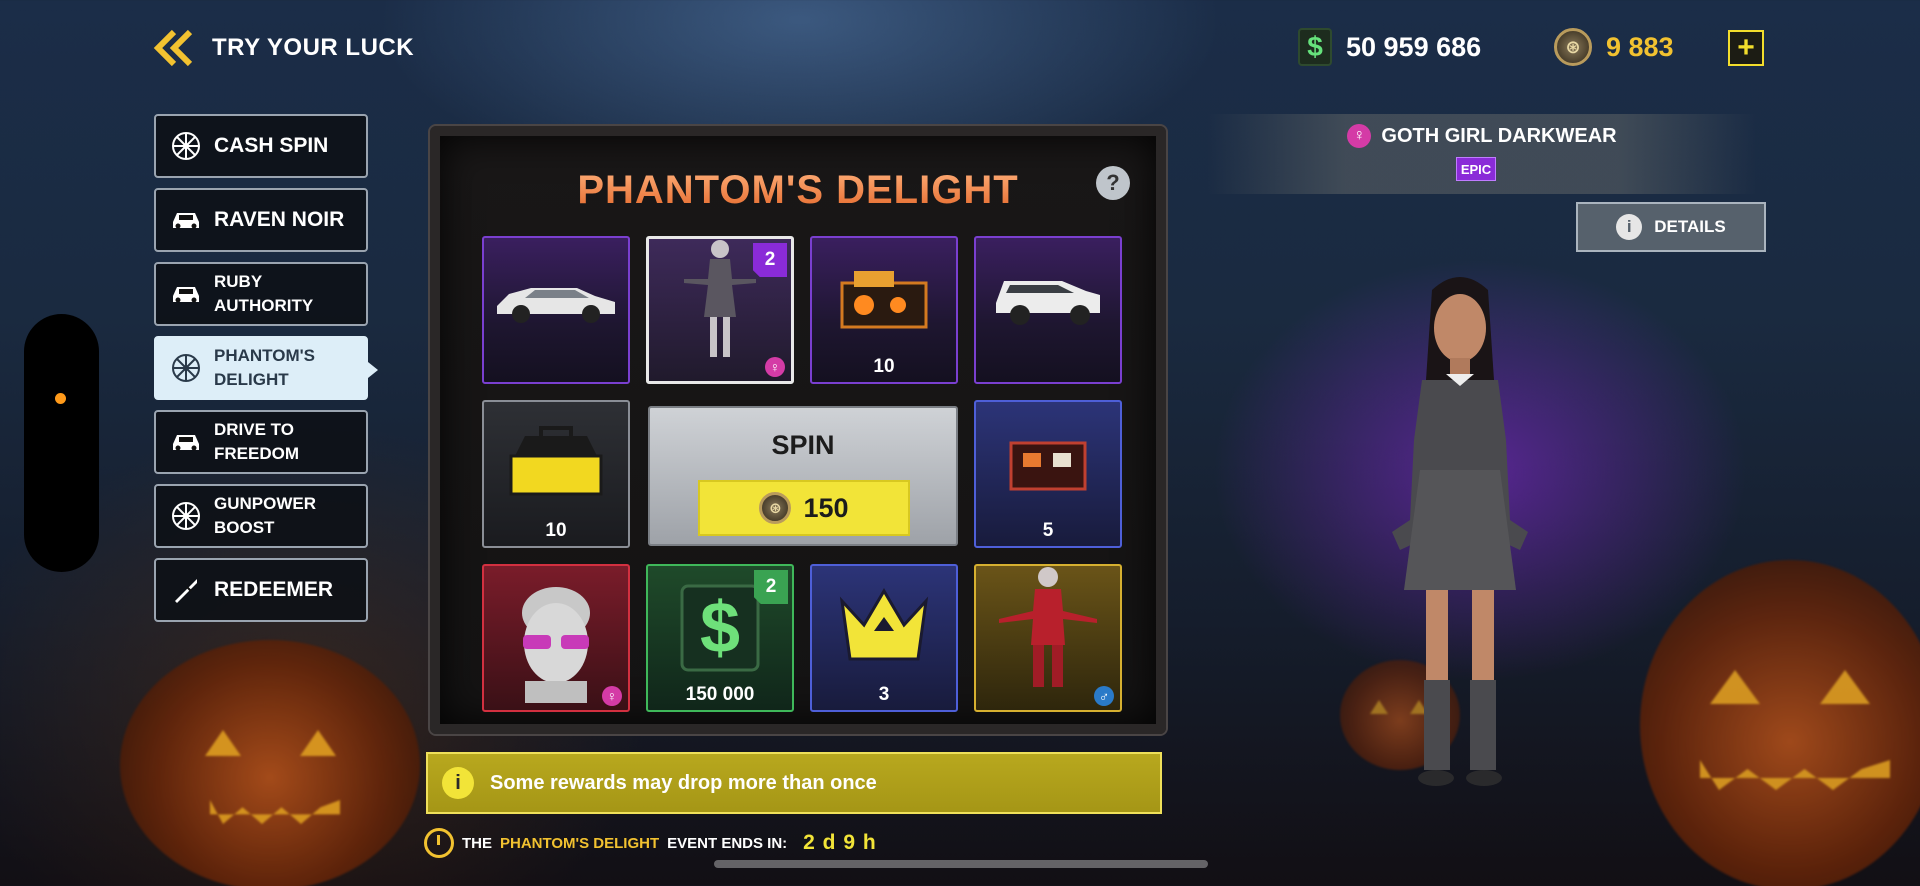 This screenshot has height=886, width=1920. I want to click on info-banner: i Some rewards may drop more than once, so click(794, 783).